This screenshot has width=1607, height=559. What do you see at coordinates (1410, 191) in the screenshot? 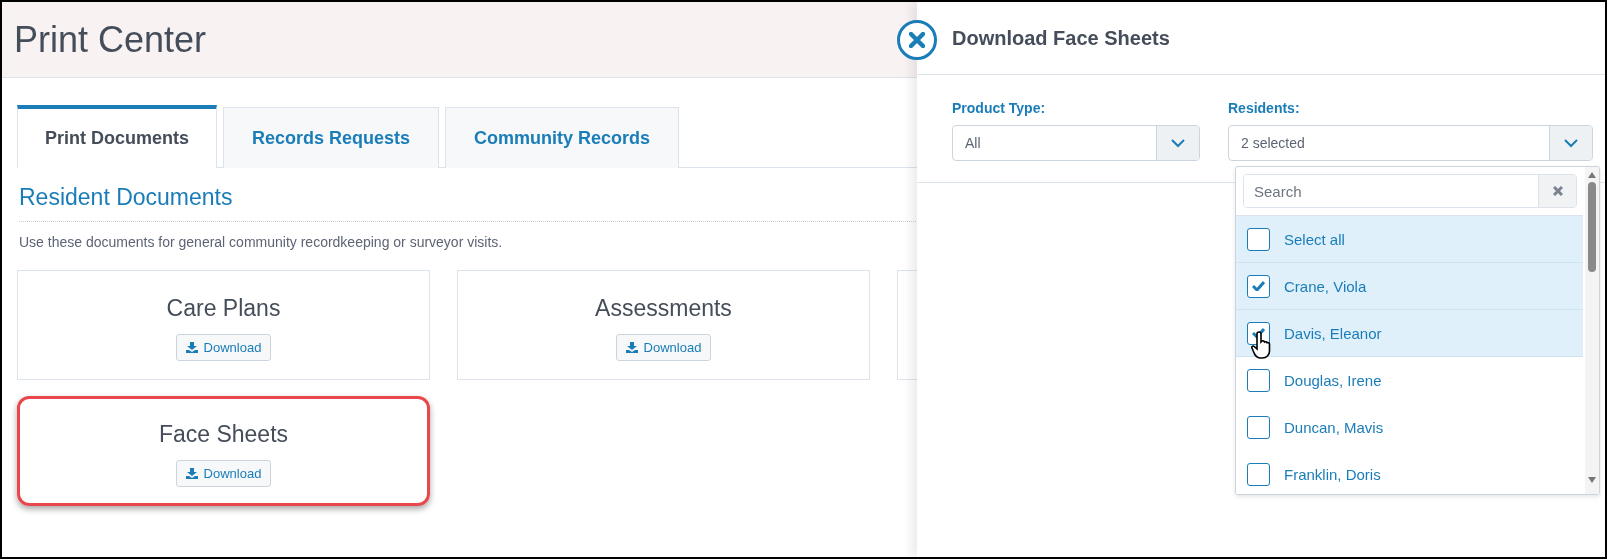
I see `search-box: Search` at bounding box center [1410, 191].